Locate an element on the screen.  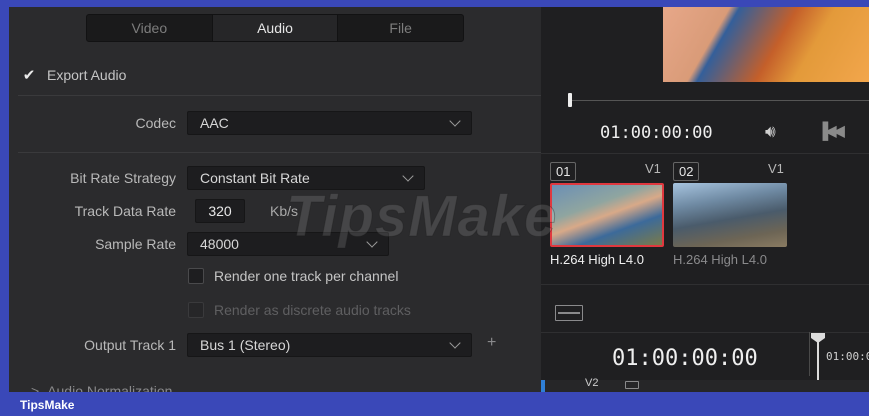
render-discrete-row: Render as discrete audio tracks is located at coordinates (299, 310).